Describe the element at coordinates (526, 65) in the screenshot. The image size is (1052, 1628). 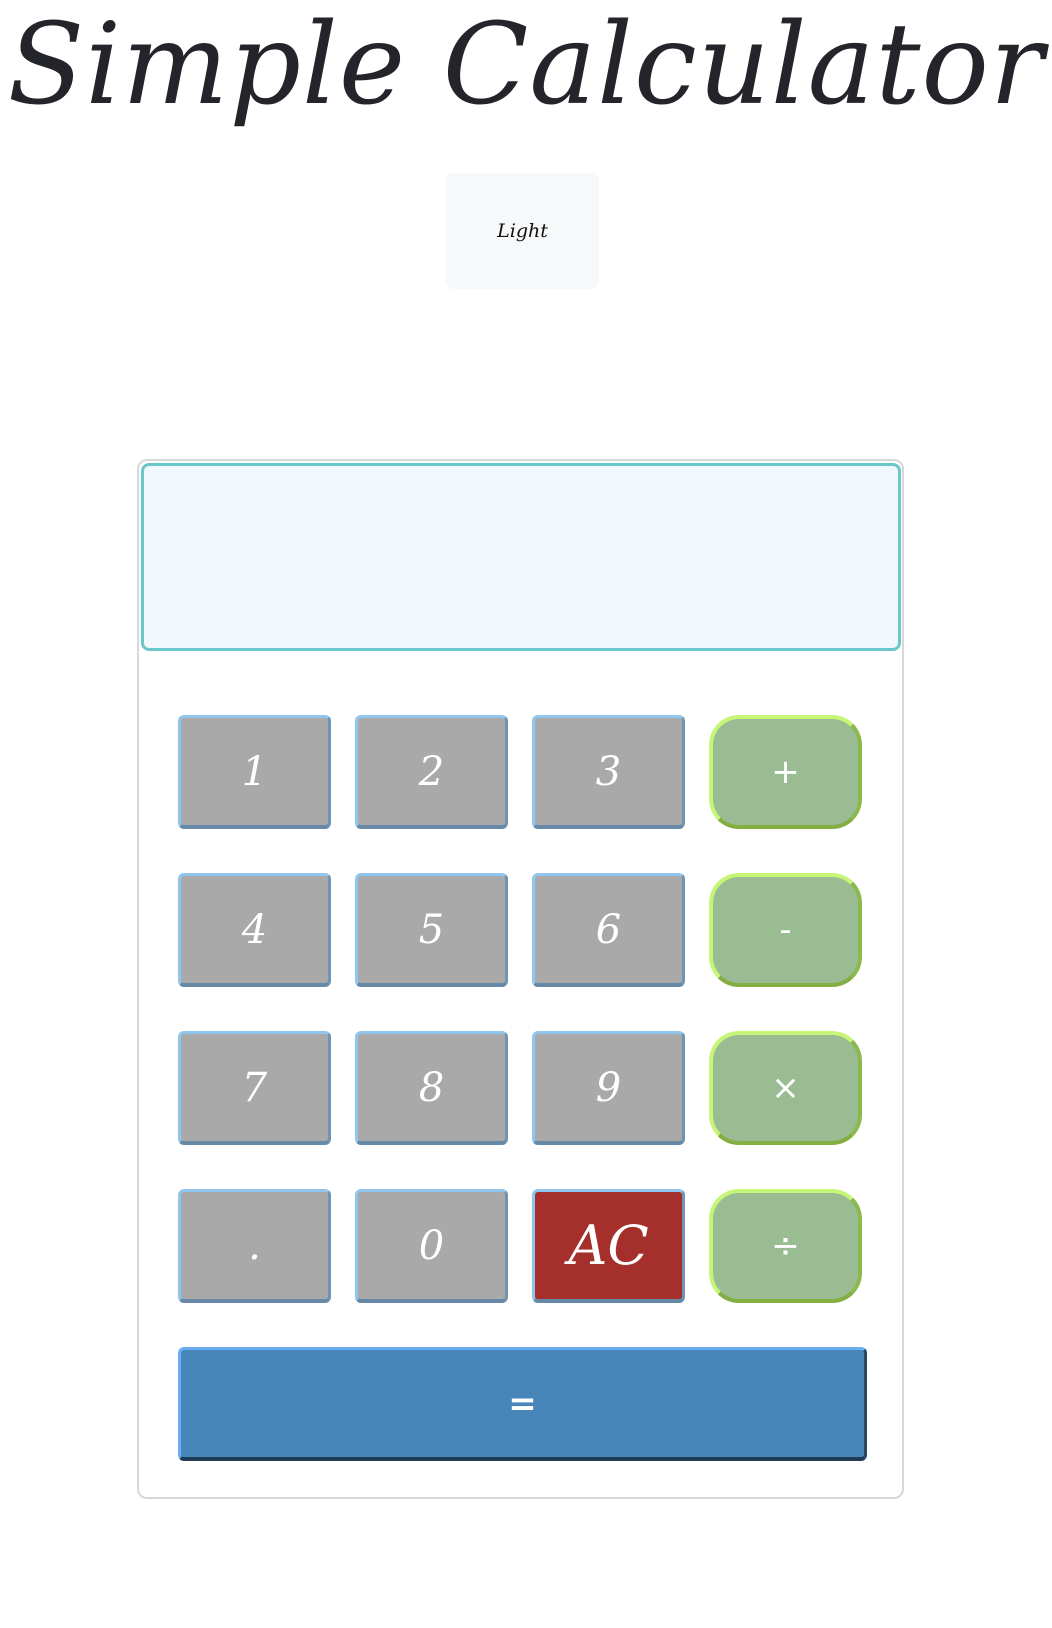
I see `page-title: Simple Calculator` at that location.